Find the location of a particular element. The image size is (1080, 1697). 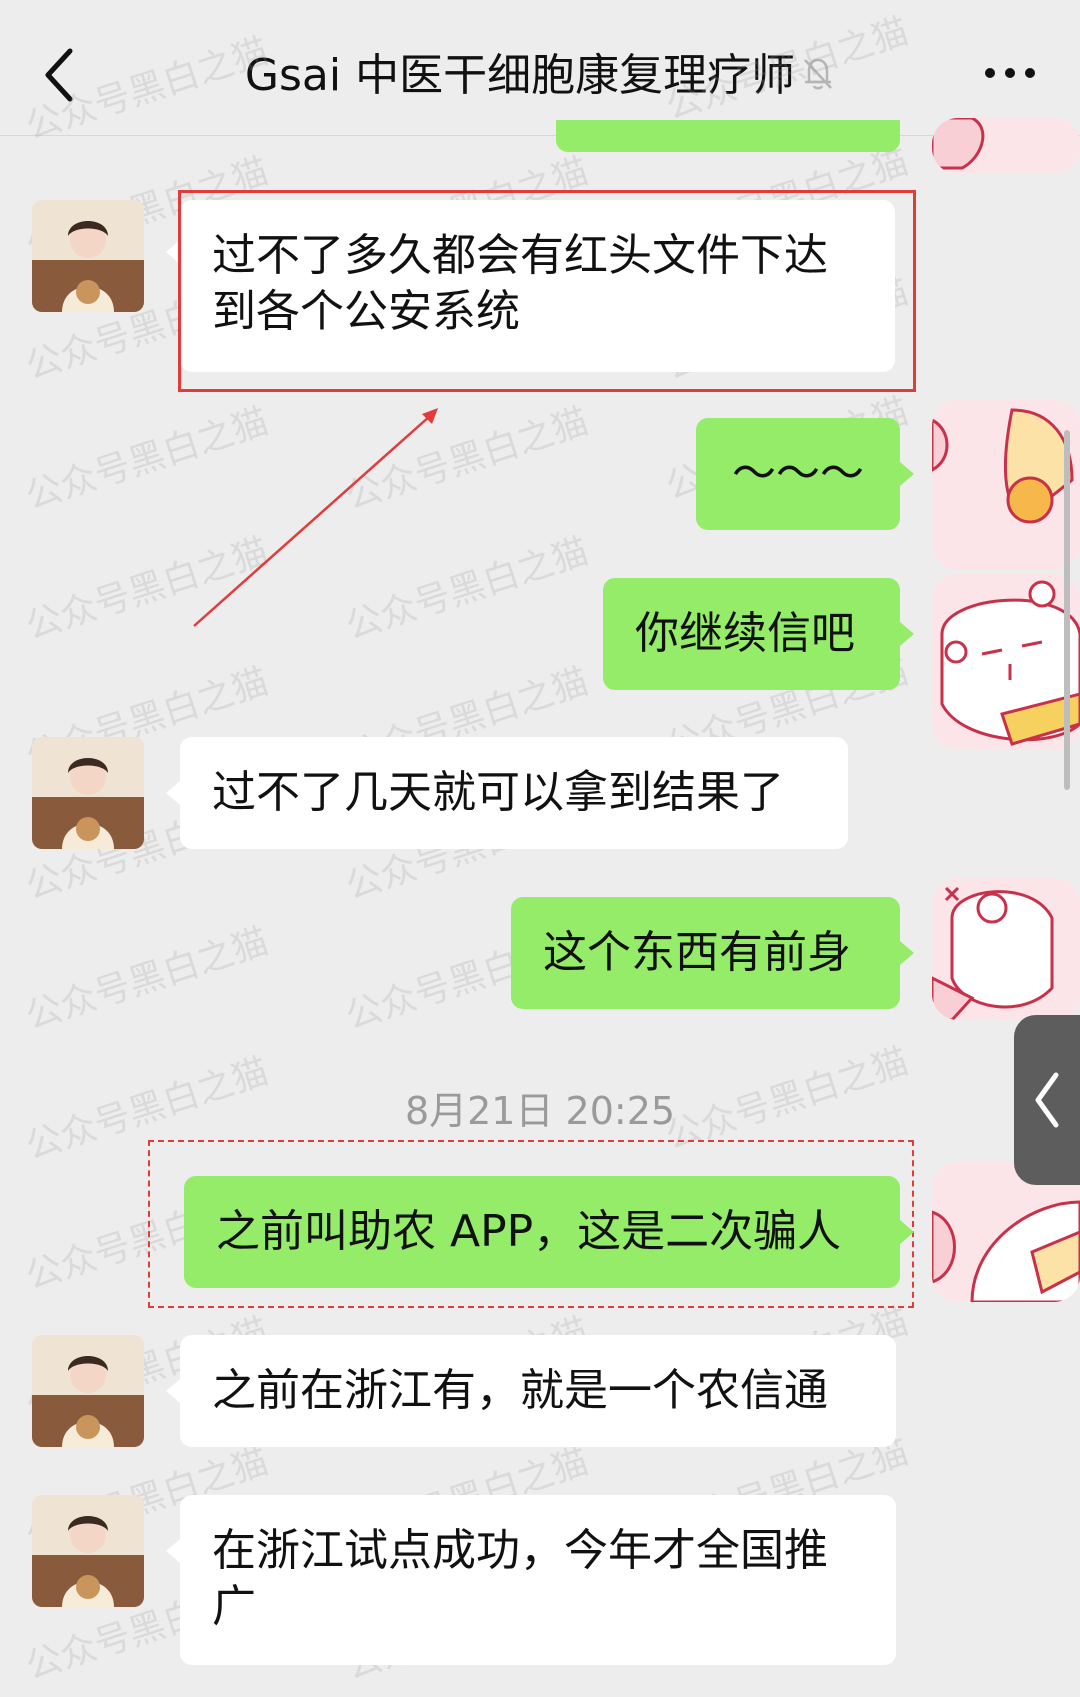

message-text: 你继续信吧 is located at coordinates (745, 633).